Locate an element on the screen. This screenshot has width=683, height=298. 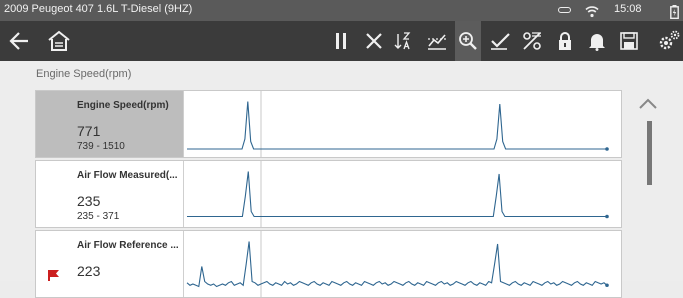
settings-icon is located at coordinates (669, 41).